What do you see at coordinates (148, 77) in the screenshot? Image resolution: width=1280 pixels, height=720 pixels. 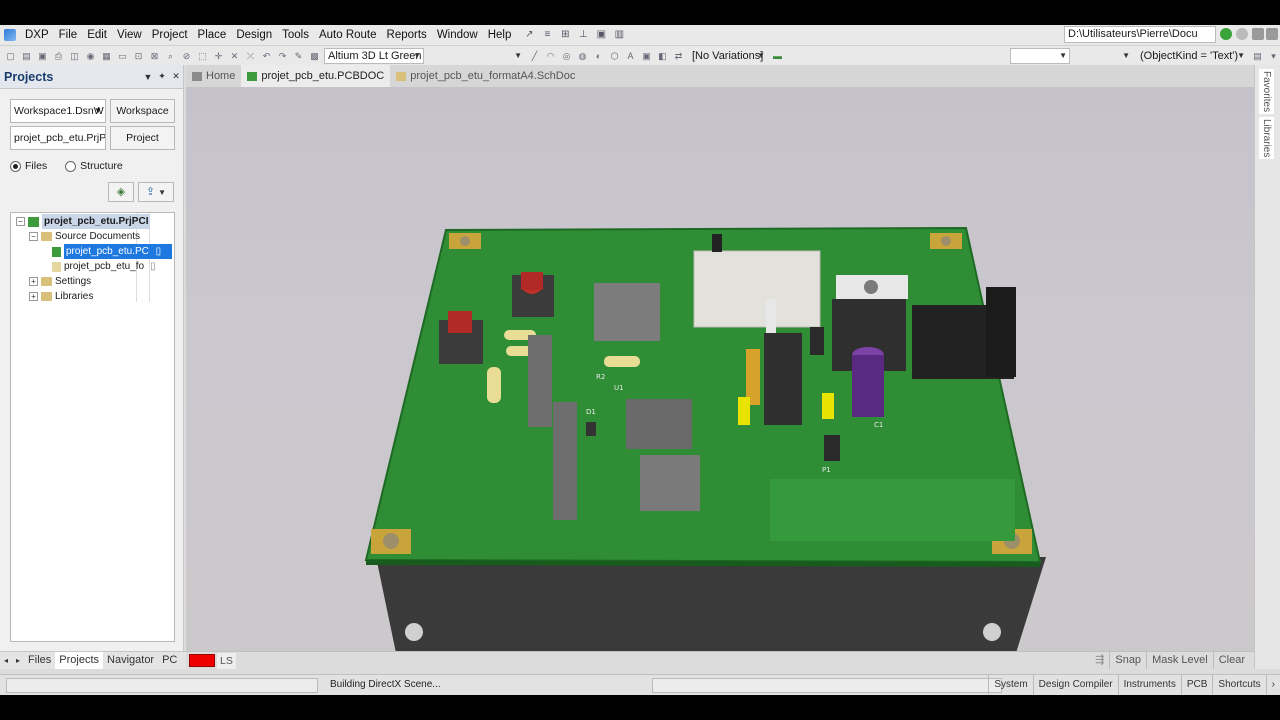 I see `panel-menu-icon: ▼` at bounding box center [148, 77].